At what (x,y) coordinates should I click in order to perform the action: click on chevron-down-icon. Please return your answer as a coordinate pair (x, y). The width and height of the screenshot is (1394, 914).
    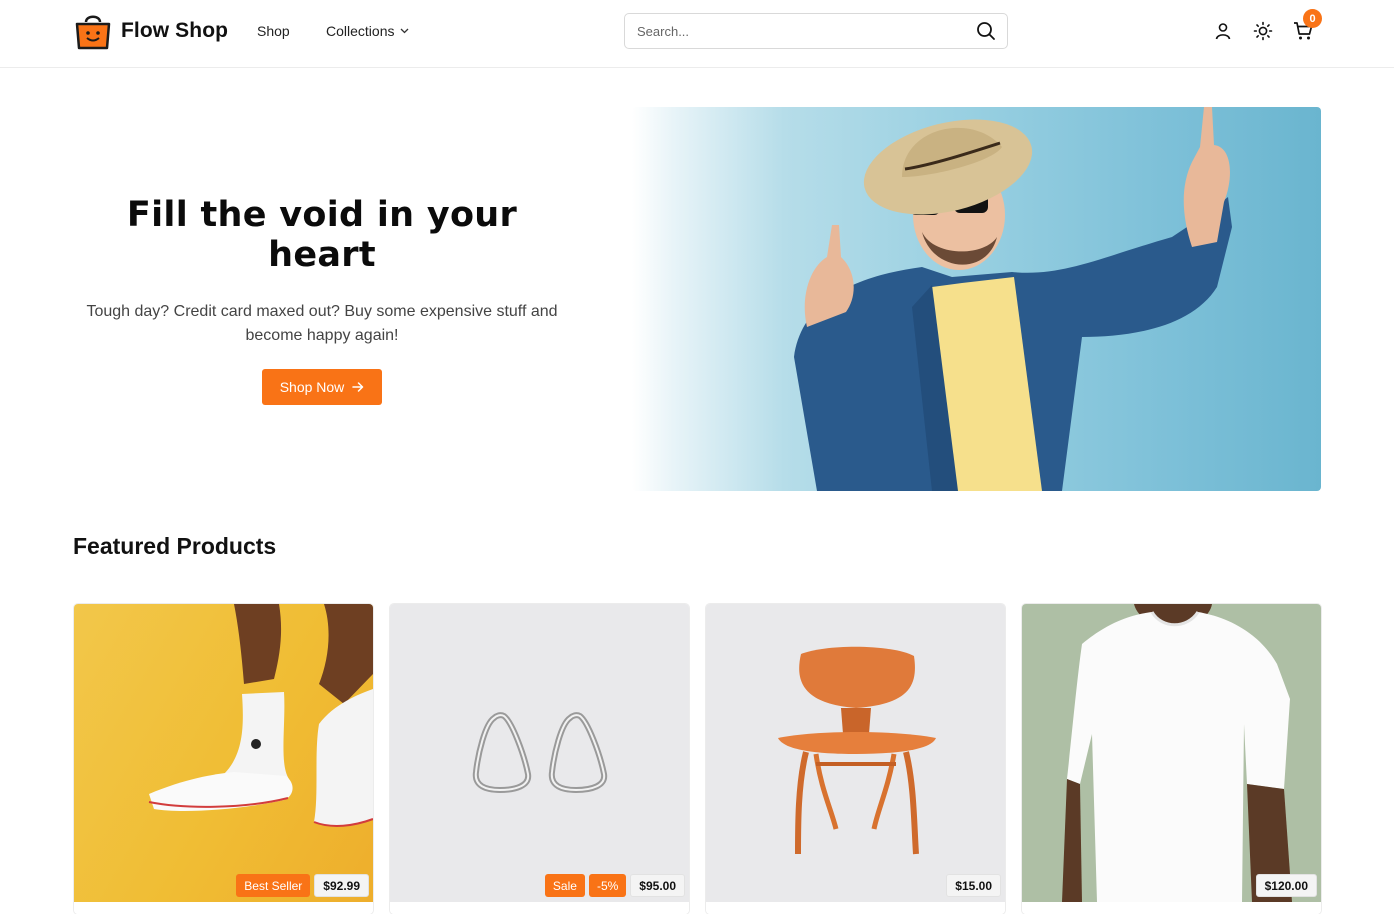
    Looking at the image, I should click on (405, 31).